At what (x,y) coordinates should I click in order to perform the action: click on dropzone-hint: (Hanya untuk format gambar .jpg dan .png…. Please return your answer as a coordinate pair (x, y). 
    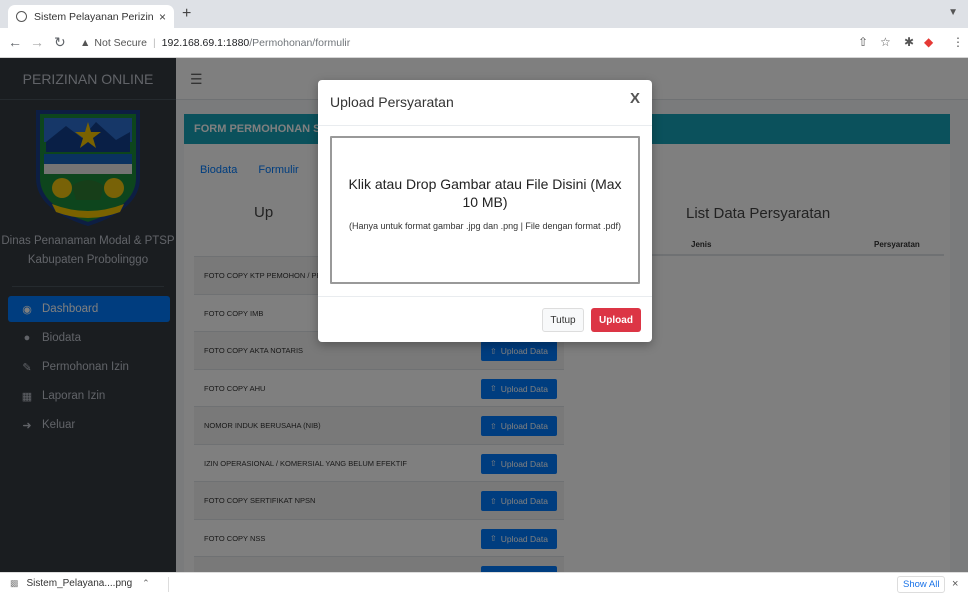
    Looking at the image, I should click on (485, 226).